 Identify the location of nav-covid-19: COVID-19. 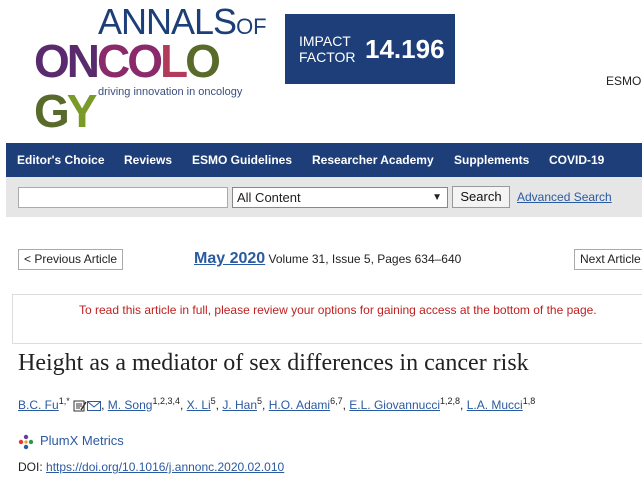
(576, 160).